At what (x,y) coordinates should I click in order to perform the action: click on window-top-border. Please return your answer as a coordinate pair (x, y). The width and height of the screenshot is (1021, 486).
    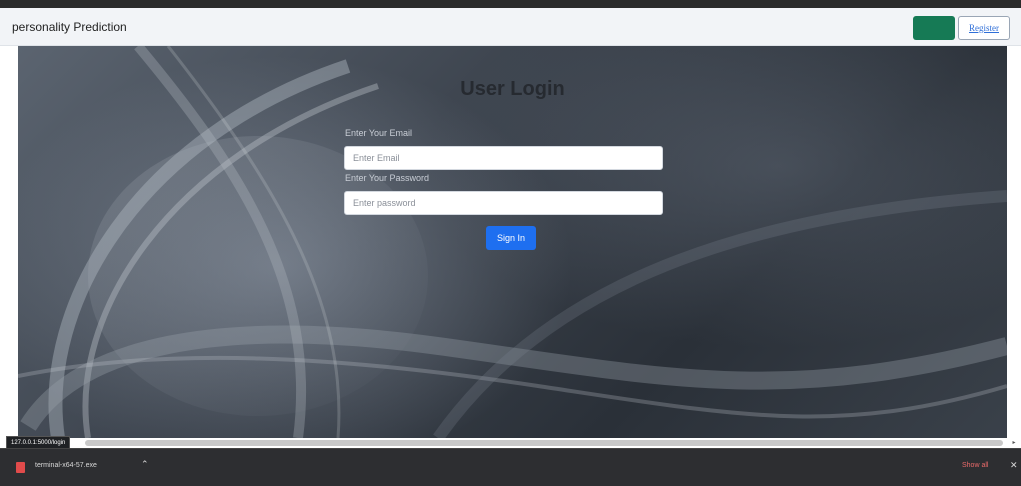
    Looking at the image, I should click on (510, 4).